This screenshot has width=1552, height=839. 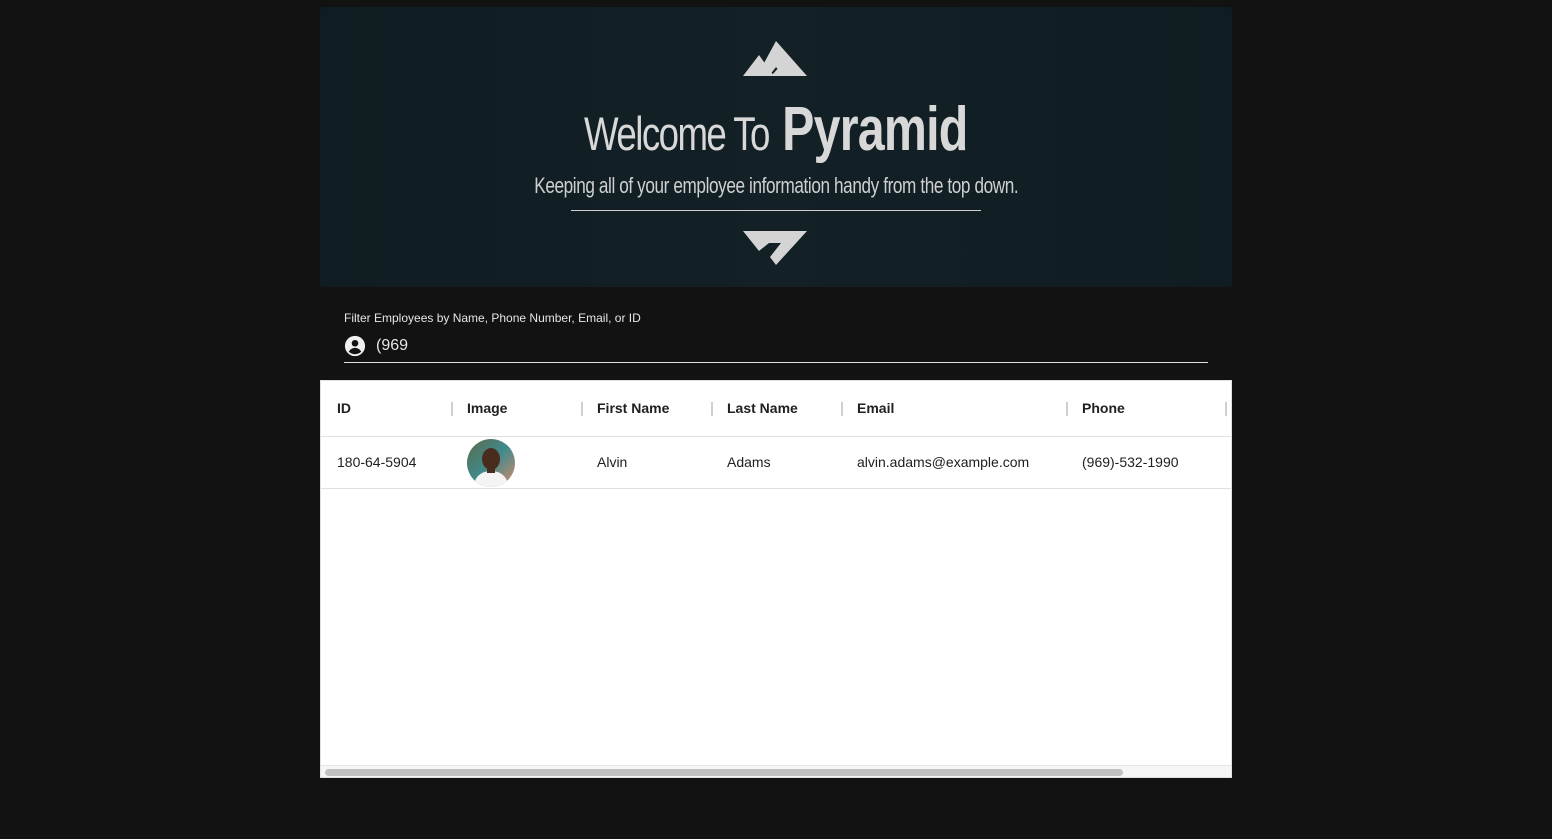 What do you see at coordinates (1130, 462) in the screenshot?
I see `cell-phone: (969)-532-1990` at bounding box center [1130, 462].